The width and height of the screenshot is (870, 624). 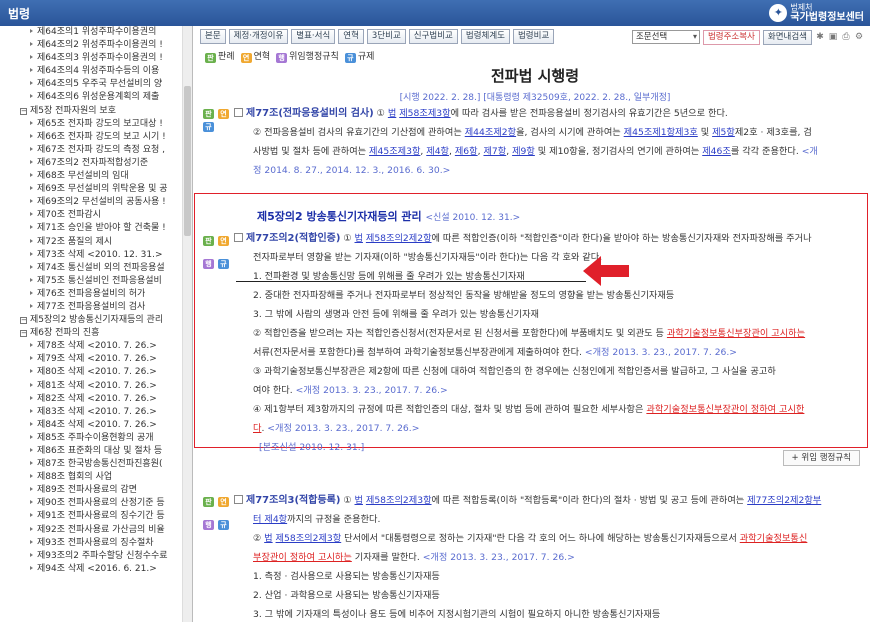 I want to click on tree-article: 제64조의1 위성주파수이용권의, so click(x=96, y=32).